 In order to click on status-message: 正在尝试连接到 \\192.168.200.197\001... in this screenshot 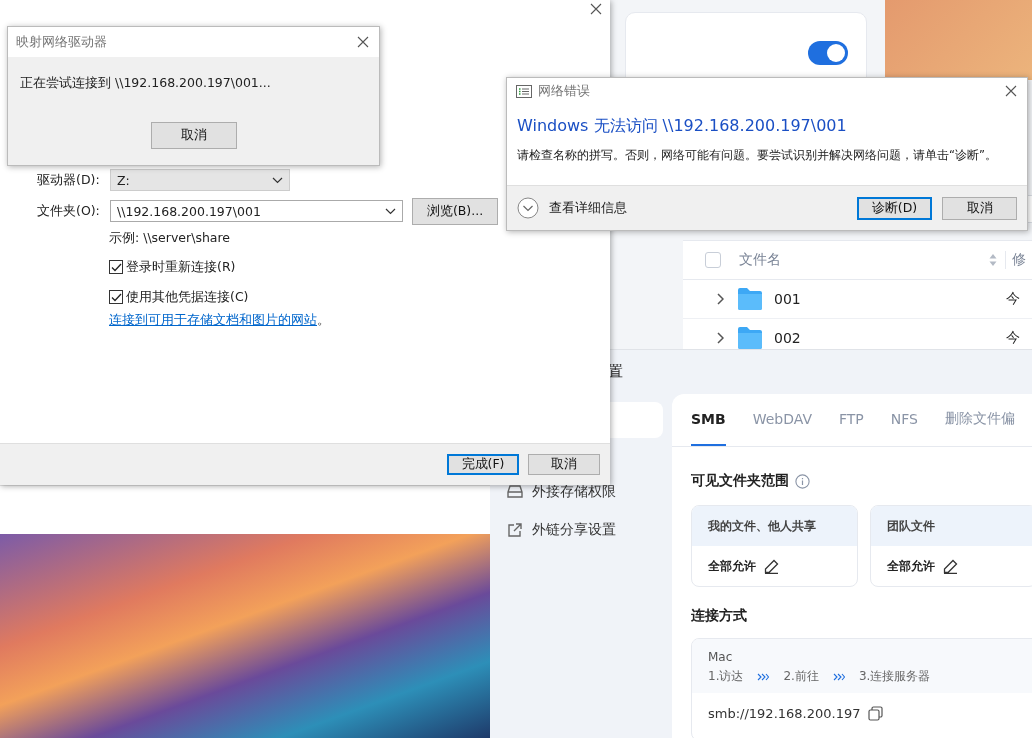, I will do `click(146, 83)`.